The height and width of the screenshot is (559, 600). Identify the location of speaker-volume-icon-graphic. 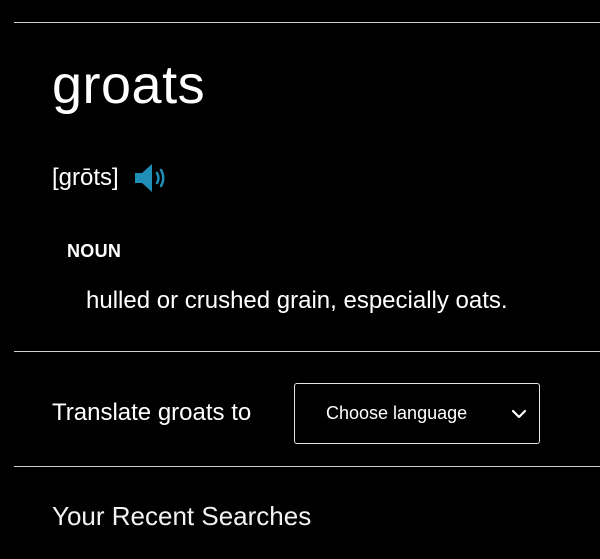
(149, 178).